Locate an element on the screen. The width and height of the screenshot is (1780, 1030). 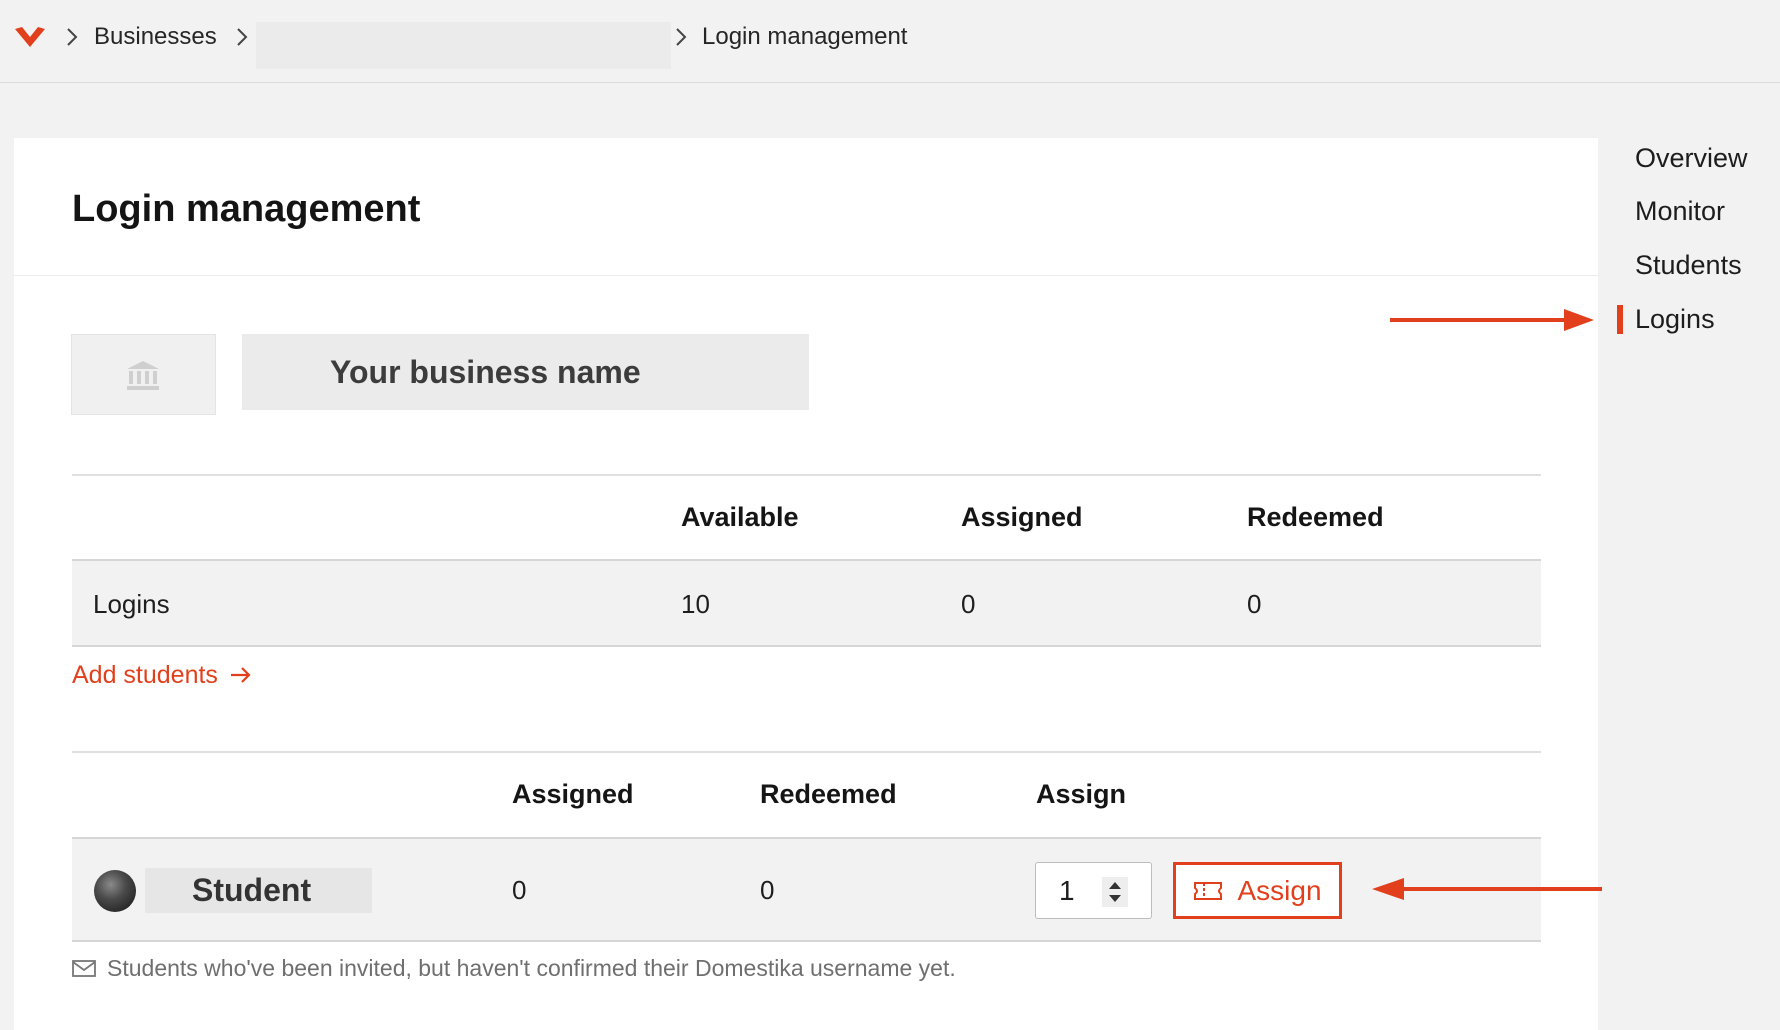
assign-button: Assign is located at coordinates (1257, 890).